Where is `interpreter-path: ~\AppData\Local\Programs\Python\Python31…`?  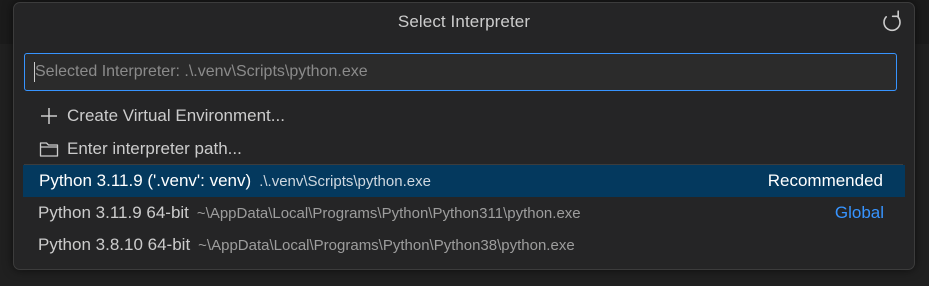 interpreter-path: ~\AppData\Local\Programs\Python\Python31… is located at coordinates (388, 213).